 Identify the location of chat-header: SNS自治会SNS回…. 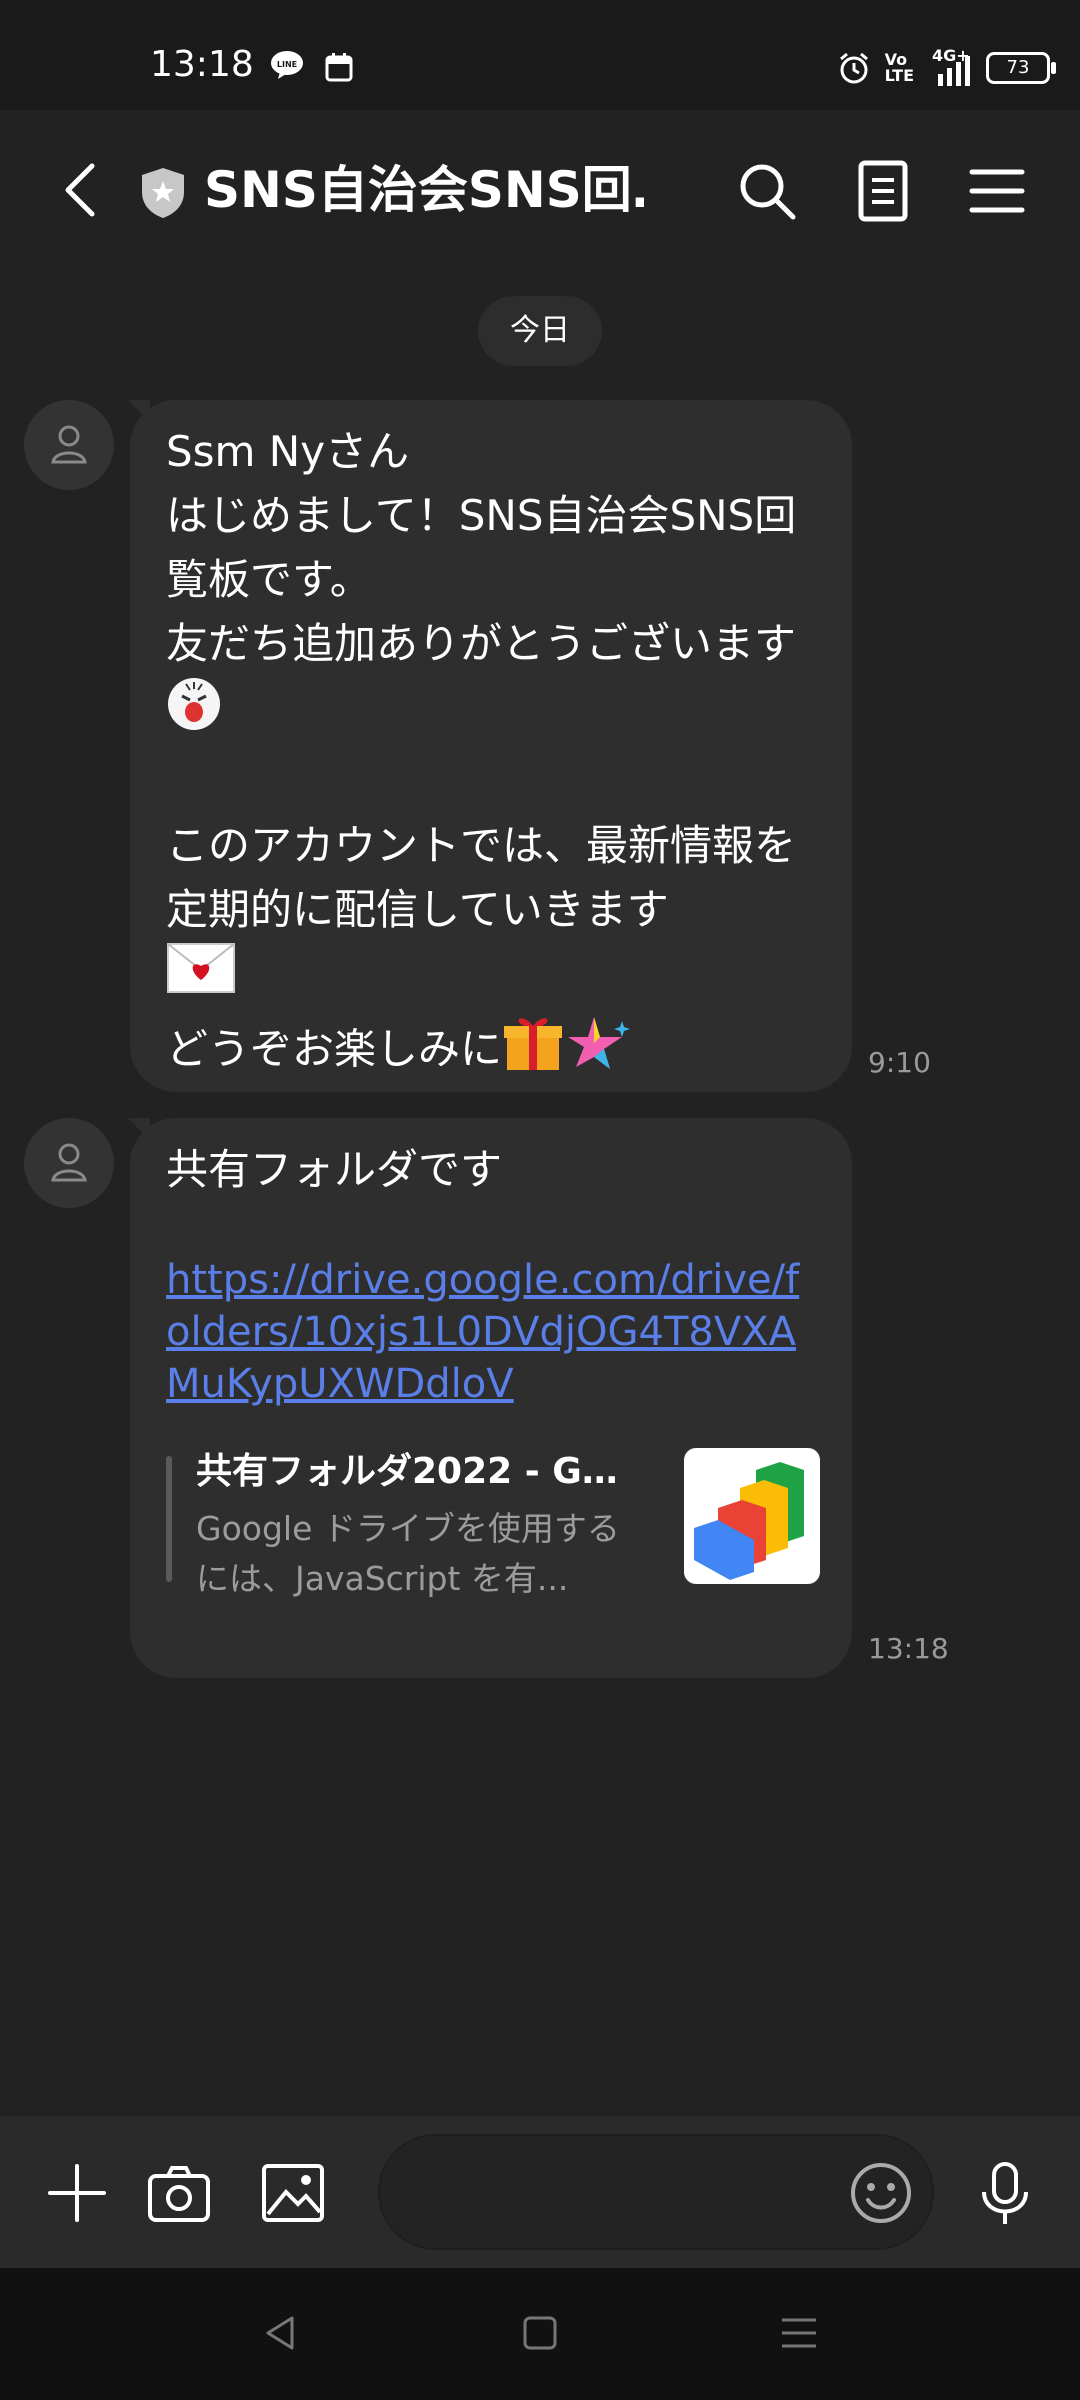
(540, 190).